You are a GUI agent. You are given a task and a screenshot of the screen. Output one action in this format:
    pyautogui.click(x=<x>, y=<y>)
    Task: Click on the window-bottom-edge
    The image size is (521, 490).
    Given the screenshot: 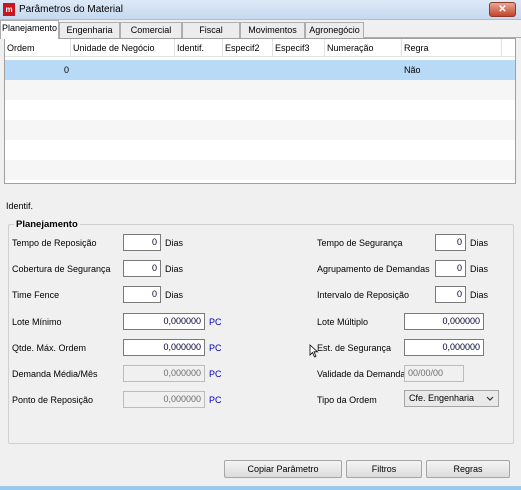 What is the action you would take?
    pyautogui.click(x=260, y=488)
    